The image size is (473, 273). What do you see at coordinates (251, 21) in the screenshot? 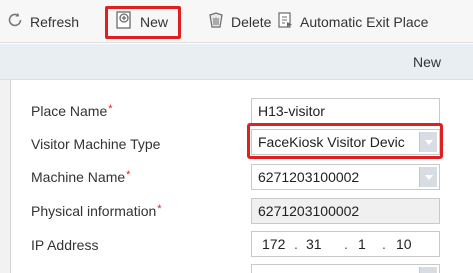
I see `delete-label: Delete` at bounding box center [251, 21].